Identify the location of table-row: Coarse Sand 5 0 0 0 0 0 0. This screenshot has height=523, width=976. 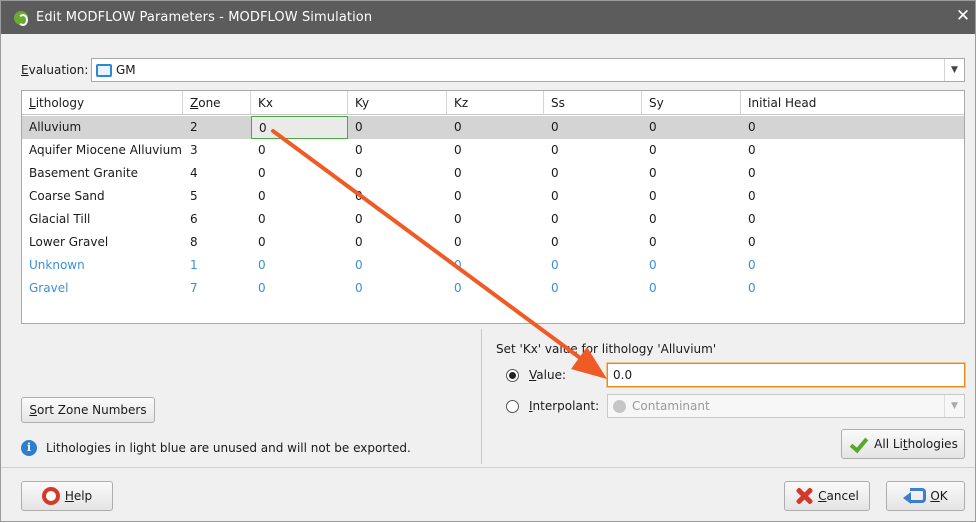
(493, 196).